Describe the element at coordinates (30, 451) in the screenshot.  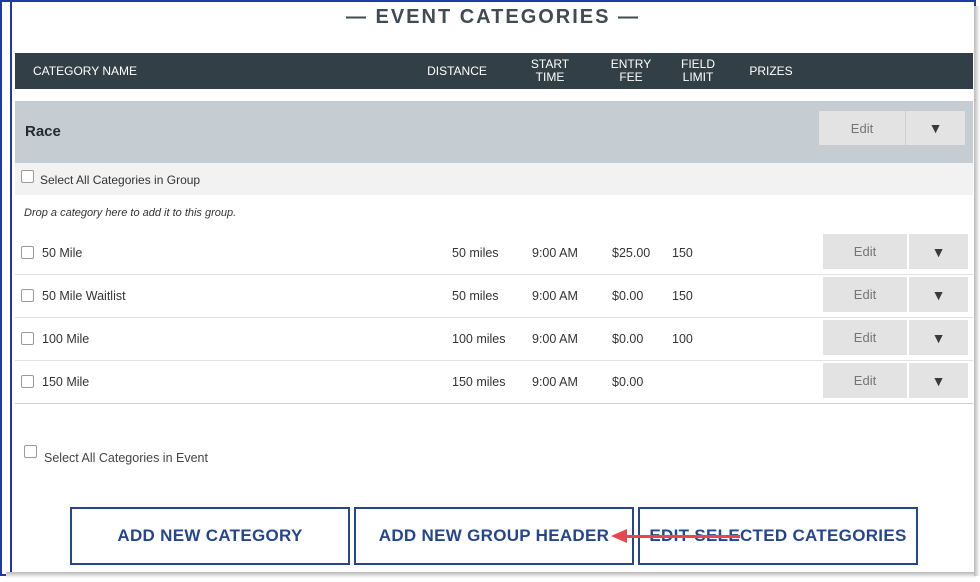
I see `select-all-event-checkbox` at that location.